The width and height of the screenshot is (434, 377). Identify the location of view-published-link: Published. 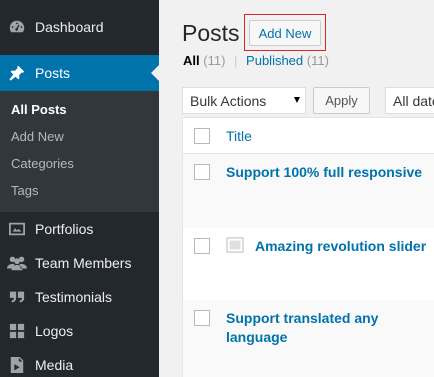
(274, 60).